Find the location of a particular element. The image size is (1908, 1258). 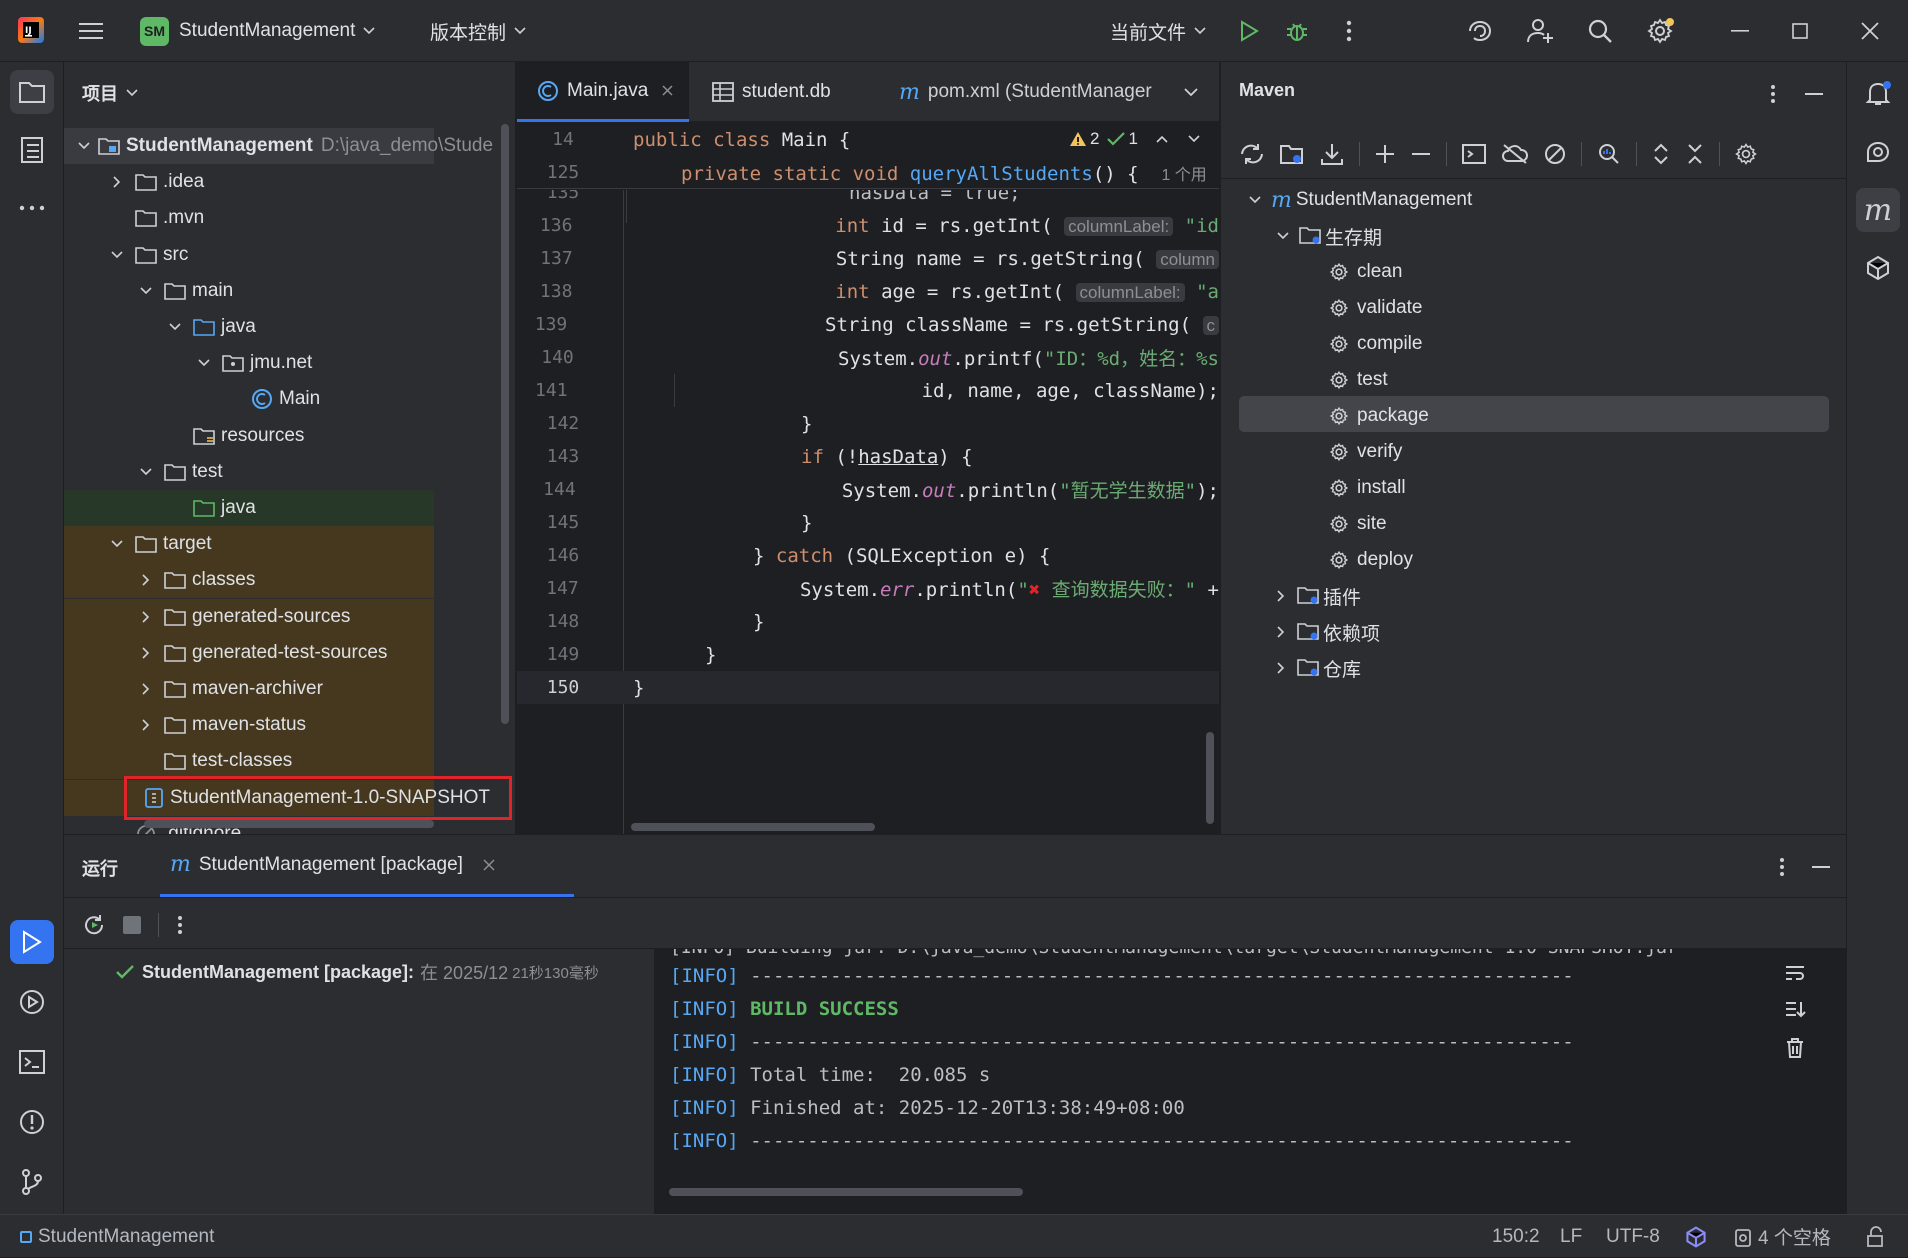

maven-group: 依赖项 is located at coordinates (1328, 632).